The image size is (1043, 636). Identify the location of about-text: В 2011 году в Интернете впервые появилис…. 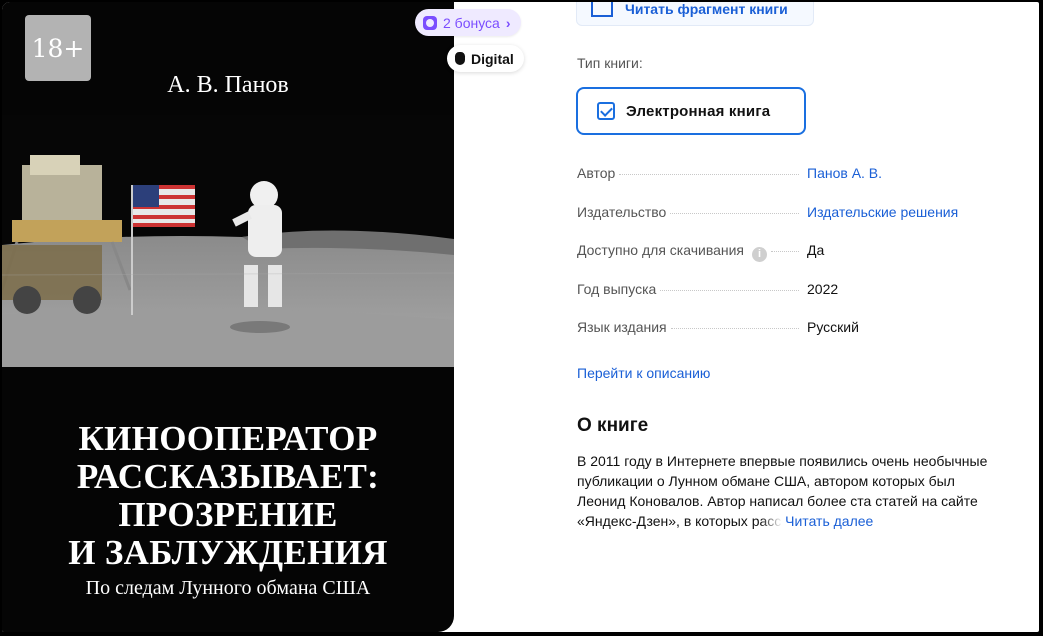
(803, 491).